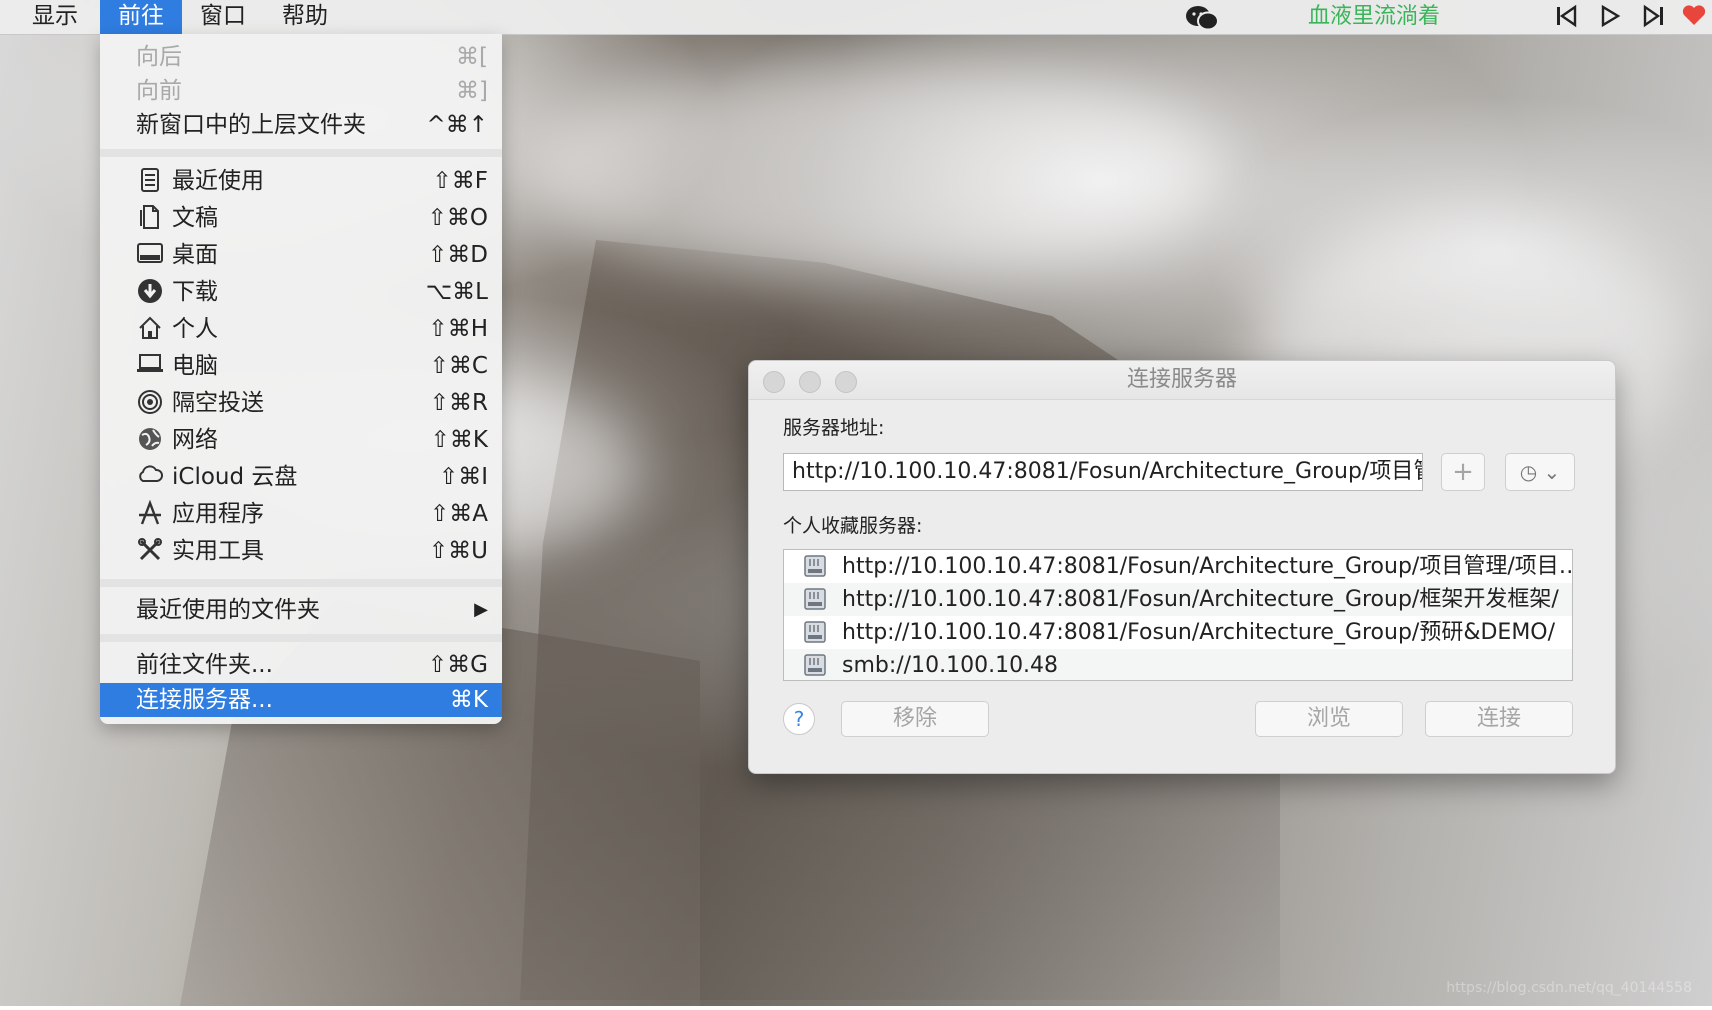 The width and height of the screenshot is (1712, 1010). Describe the element at coordinates (150, 329) in the screenshot. I see `home-icon` at that location.